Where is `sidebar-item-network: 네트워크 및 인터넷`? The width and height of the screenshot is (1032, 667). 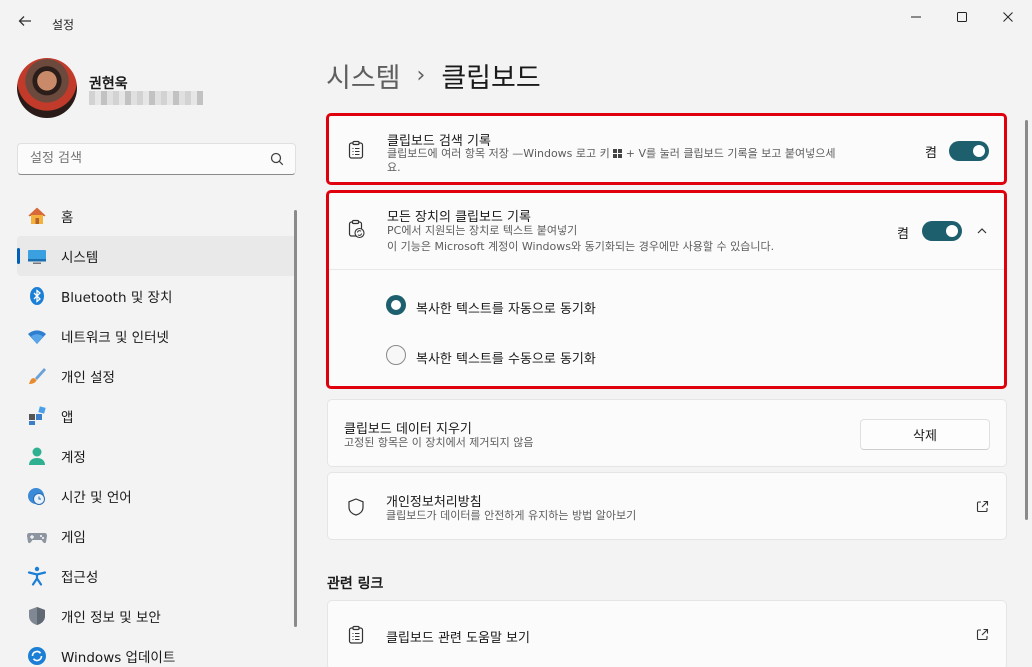
sidebar-item-network: 네트워크 및 인터넷 is located at coordinates (156, 336).